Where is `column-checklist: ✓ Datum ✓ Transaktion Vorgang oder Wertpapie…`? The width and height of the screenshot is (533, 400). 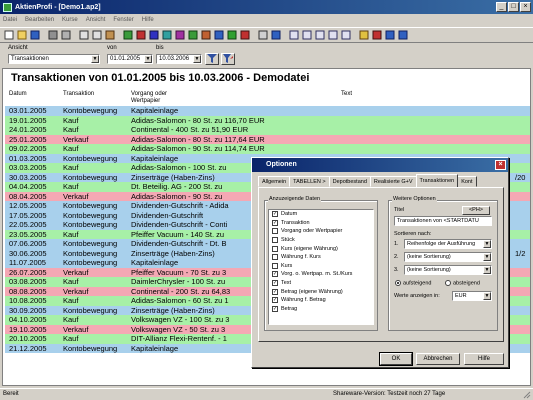
column-checklist: ✓ Datum ✓ Transaktion Vorgang oder Wertpapie… is located at coordinates (321, 267).